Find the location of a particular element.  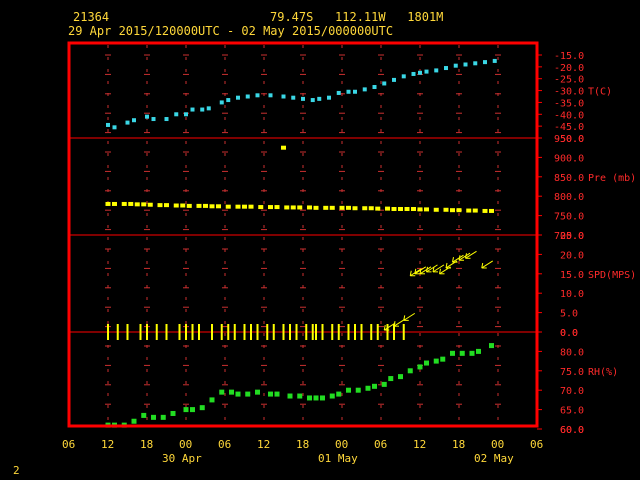

y-tick-label: 20.0 is located at coordinates (572, 255).